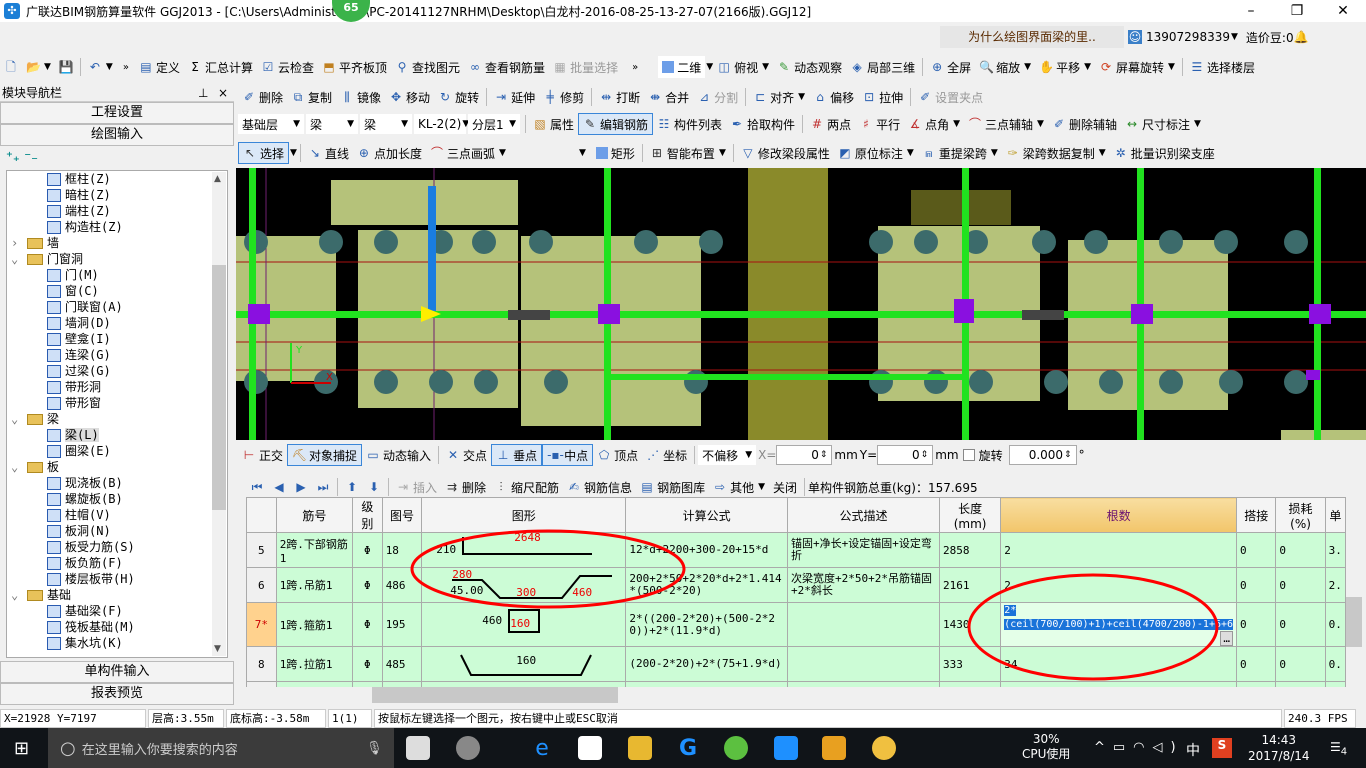 The width and height of the screenshot is (1366, 768). What do you see at coordinates (279, 487) in the screenshot?
I see `prev-record-button: ◀` at bounding box center [279, 487].